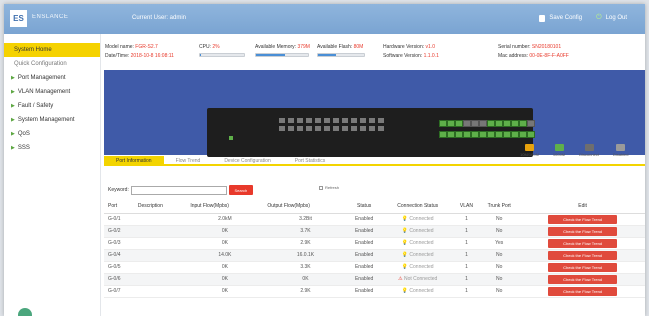 This screenshot has height=316, width=649. Describe the element at coordinates (529, 47) in the screenshot. I see `serial-field: Serial number: SN20180101` at that location.